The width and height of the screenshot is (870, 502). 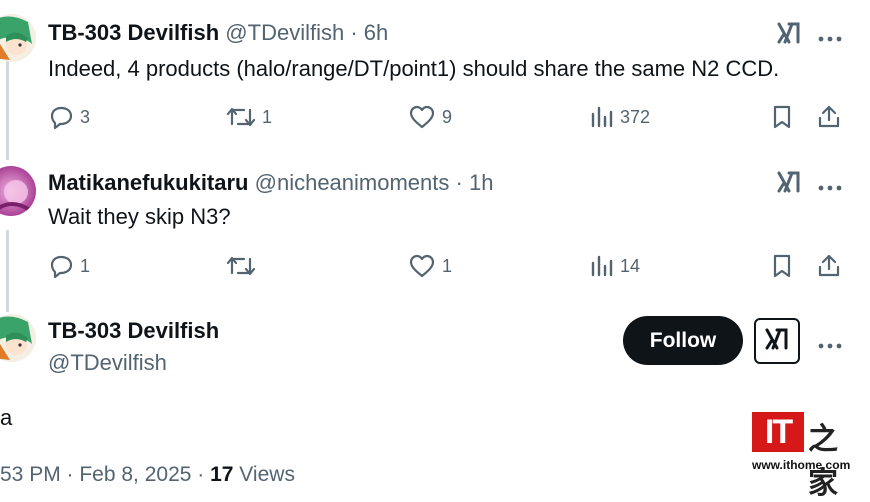 What do you see at coordinates (778, 432) in the screenshot?
I see `watermark-logo: IT` at bounding box center [778, 432].